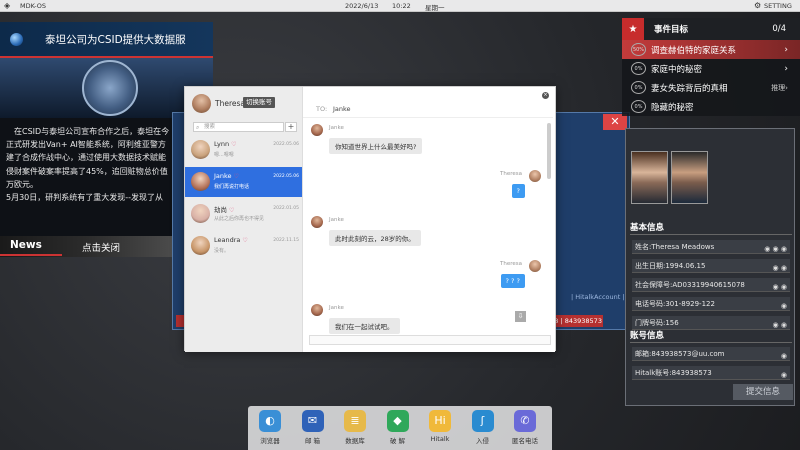 The height and width of the screenshot is (450, 800). I want to click on goal-item: 0% 隐藏的秘密, so click(711, 106).